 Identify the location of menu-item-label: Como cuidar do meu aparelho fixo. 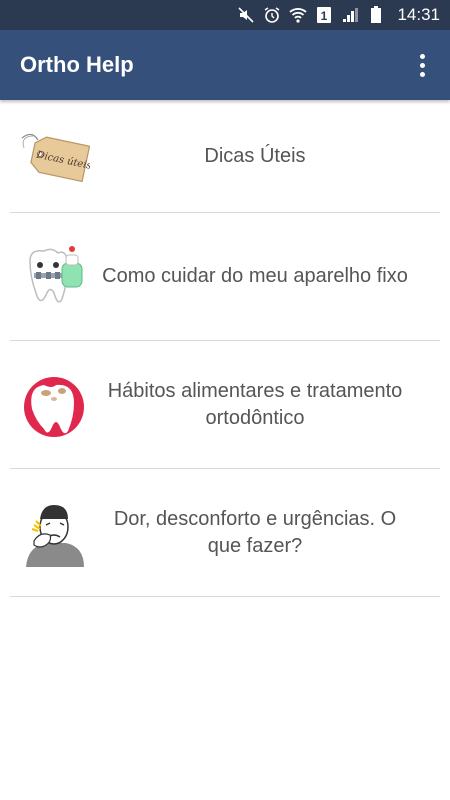
(255, 276).